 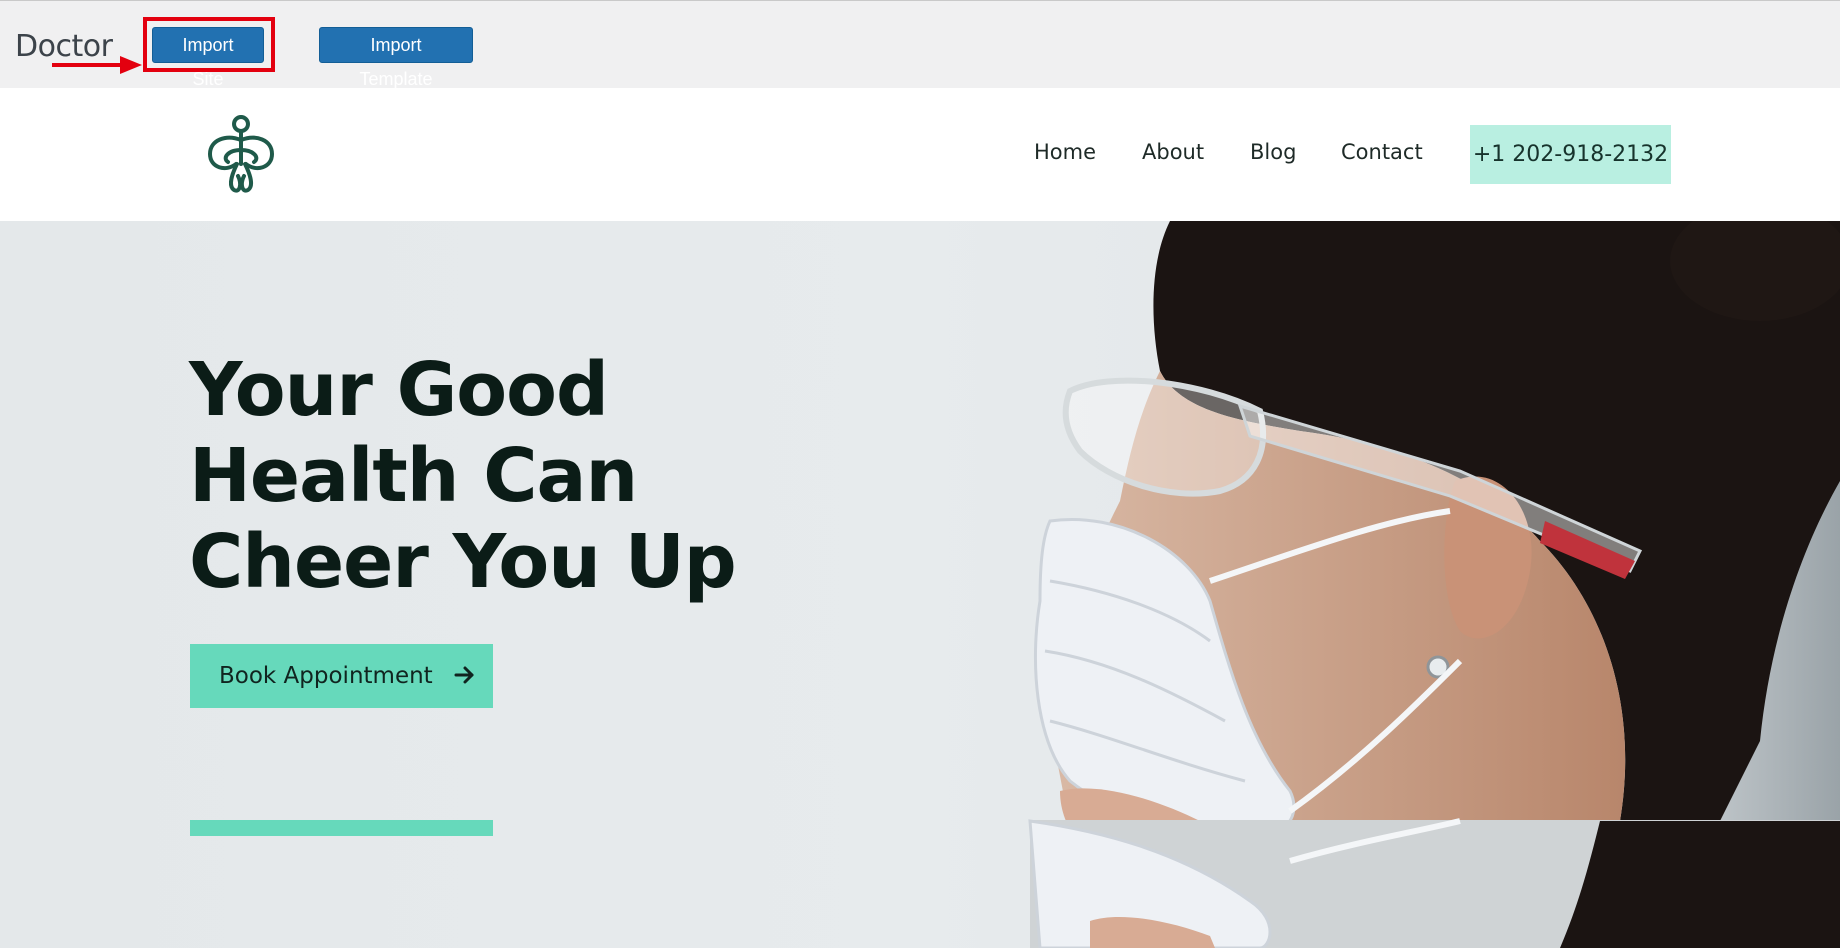 What do you see at coordinates (920, 44) in the screenshot?
I see `import-toolbar: Doctor Import Site Import Template` at bounding box center [920, 44].